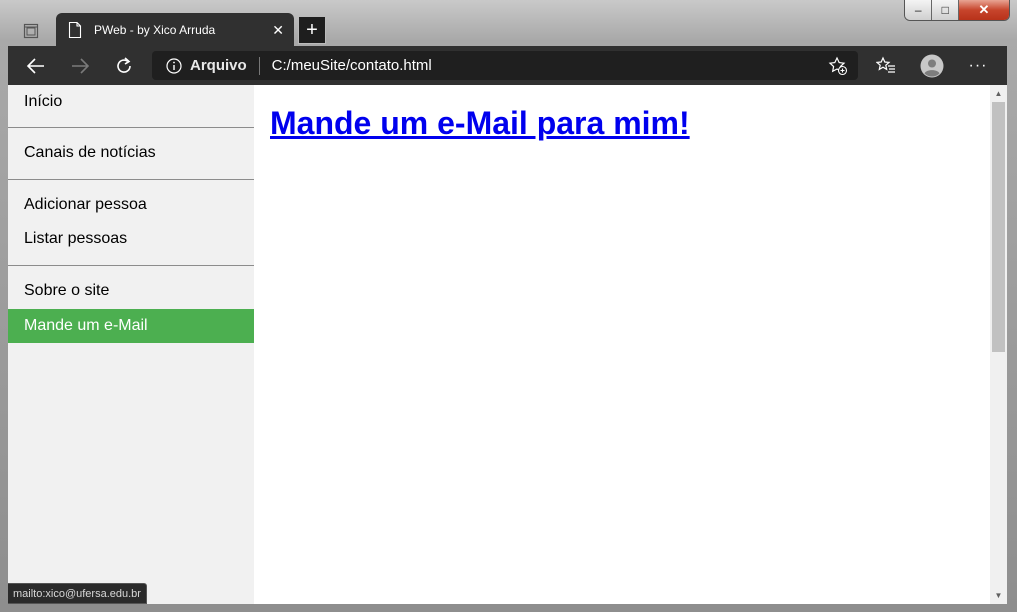 This screenshot has height=612, width=1017. What do you see at coordinates (31, 31) in the screenshot?
I see `tab-actions-icon` at bounding box center [31, 31].